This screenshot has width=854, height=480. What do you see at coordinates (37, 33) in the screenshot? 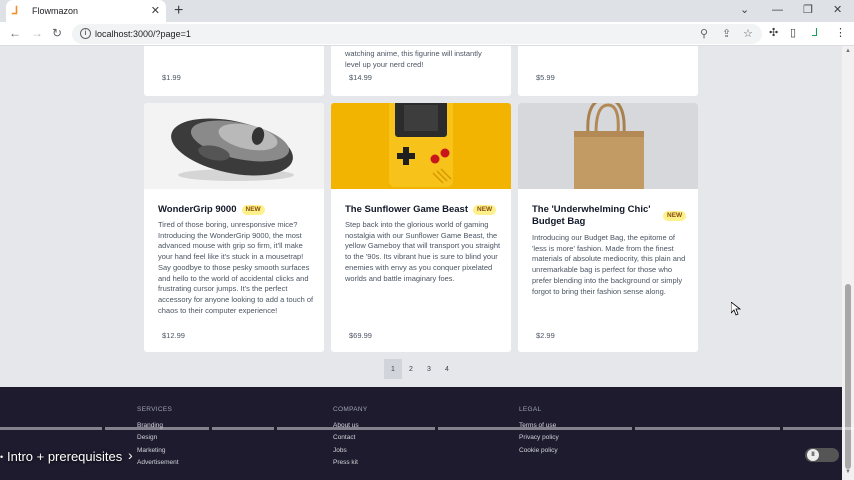
I see `forward-icon: →` at bounding box center [37, 33].